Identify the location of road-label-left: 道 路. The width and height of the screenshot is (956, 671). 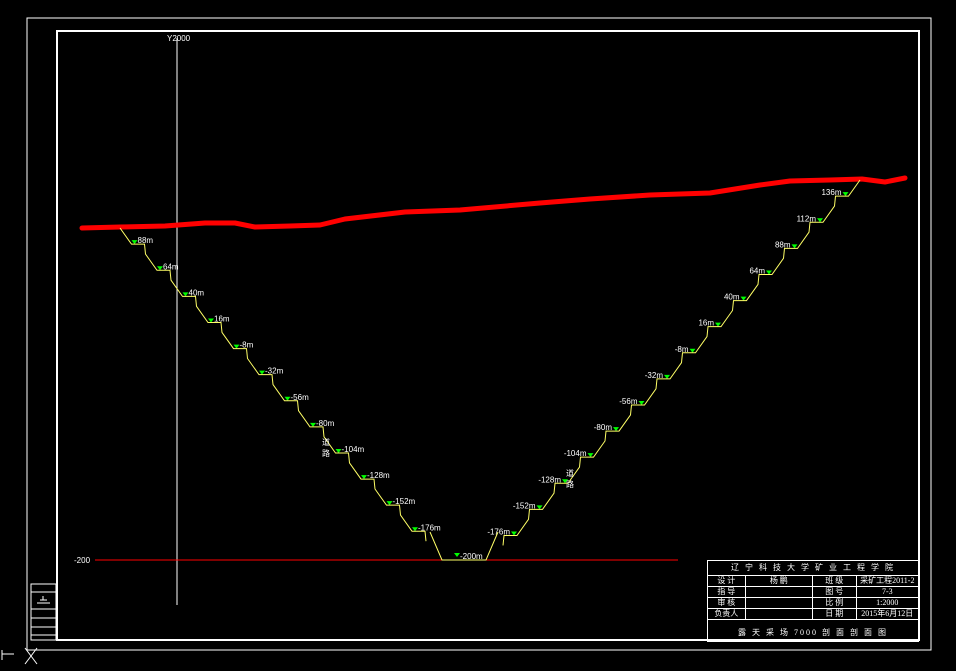
(326, 447).